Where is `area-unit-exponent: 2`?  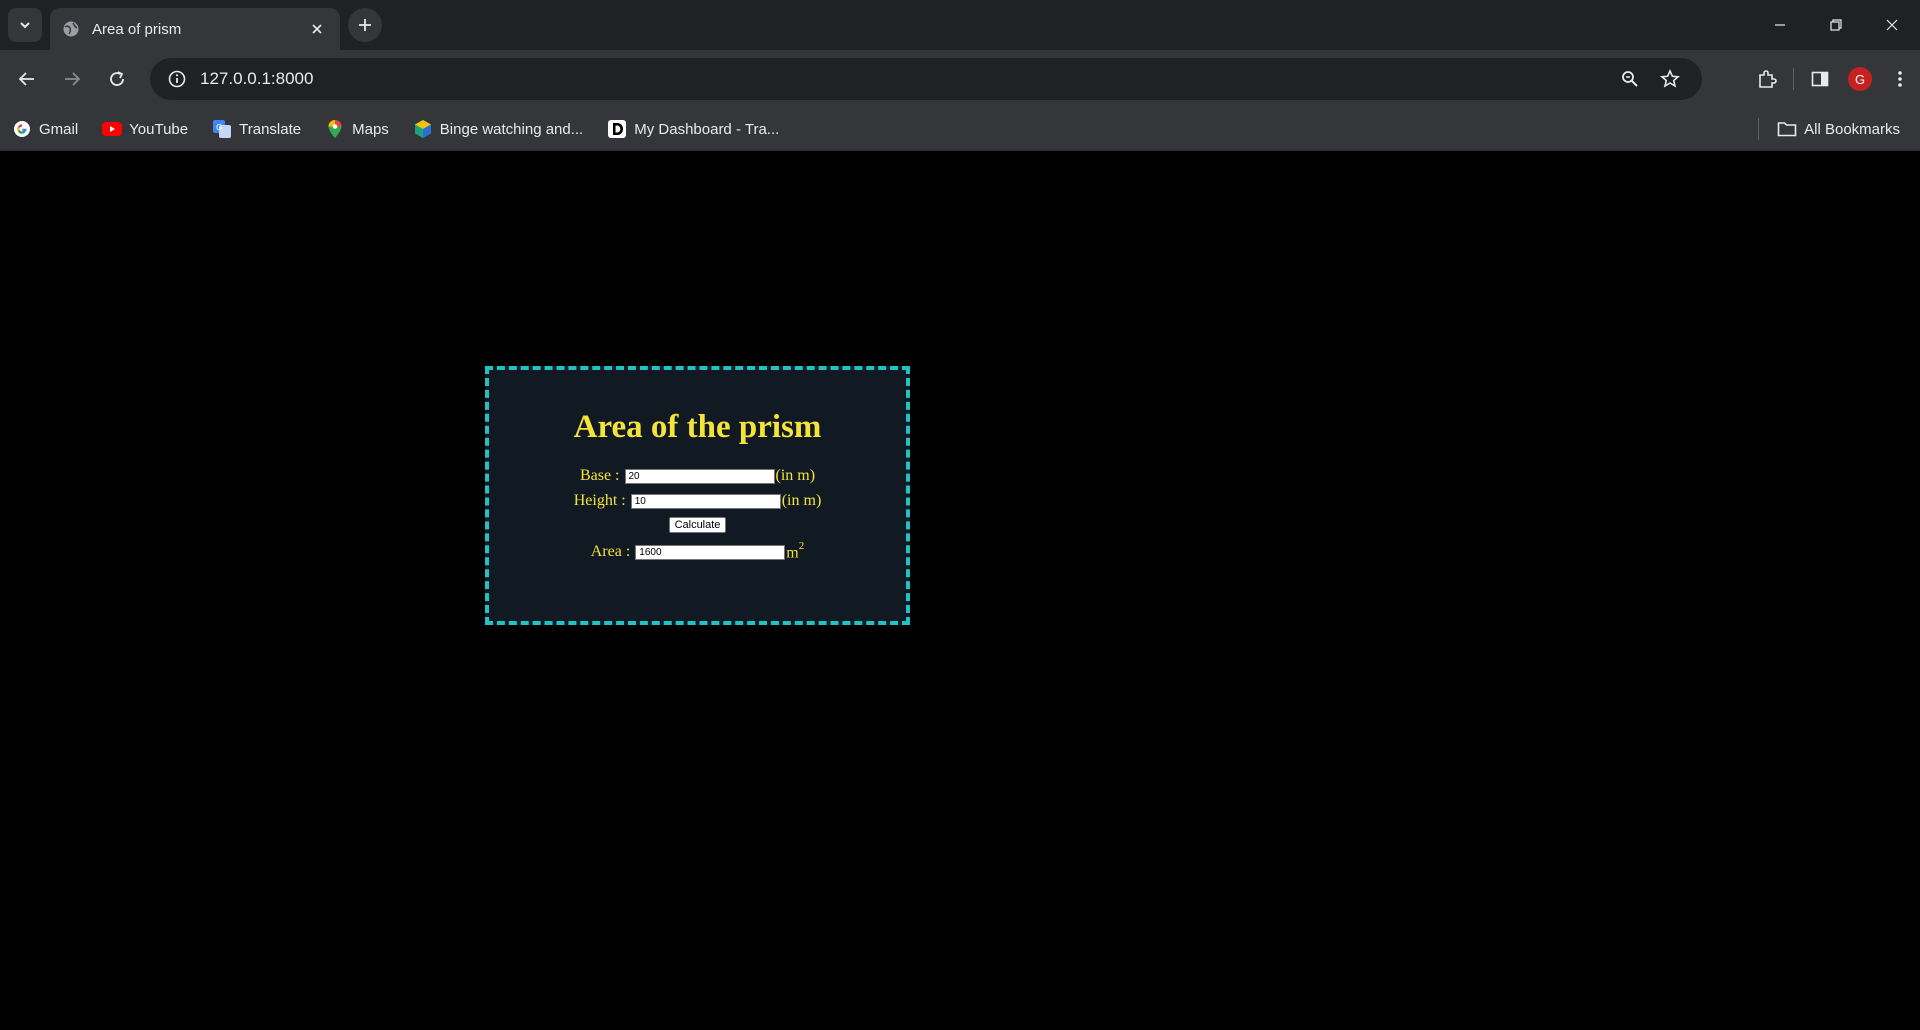
area-unit-exponent: 2 is located at coordinates (801, 546).